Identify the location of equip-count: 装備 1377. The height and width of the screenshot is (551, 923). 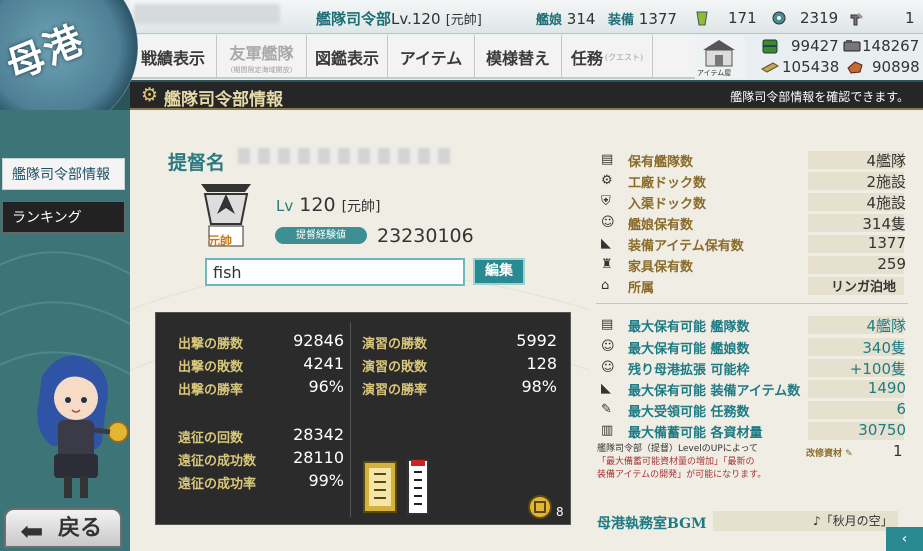
(642, 19).